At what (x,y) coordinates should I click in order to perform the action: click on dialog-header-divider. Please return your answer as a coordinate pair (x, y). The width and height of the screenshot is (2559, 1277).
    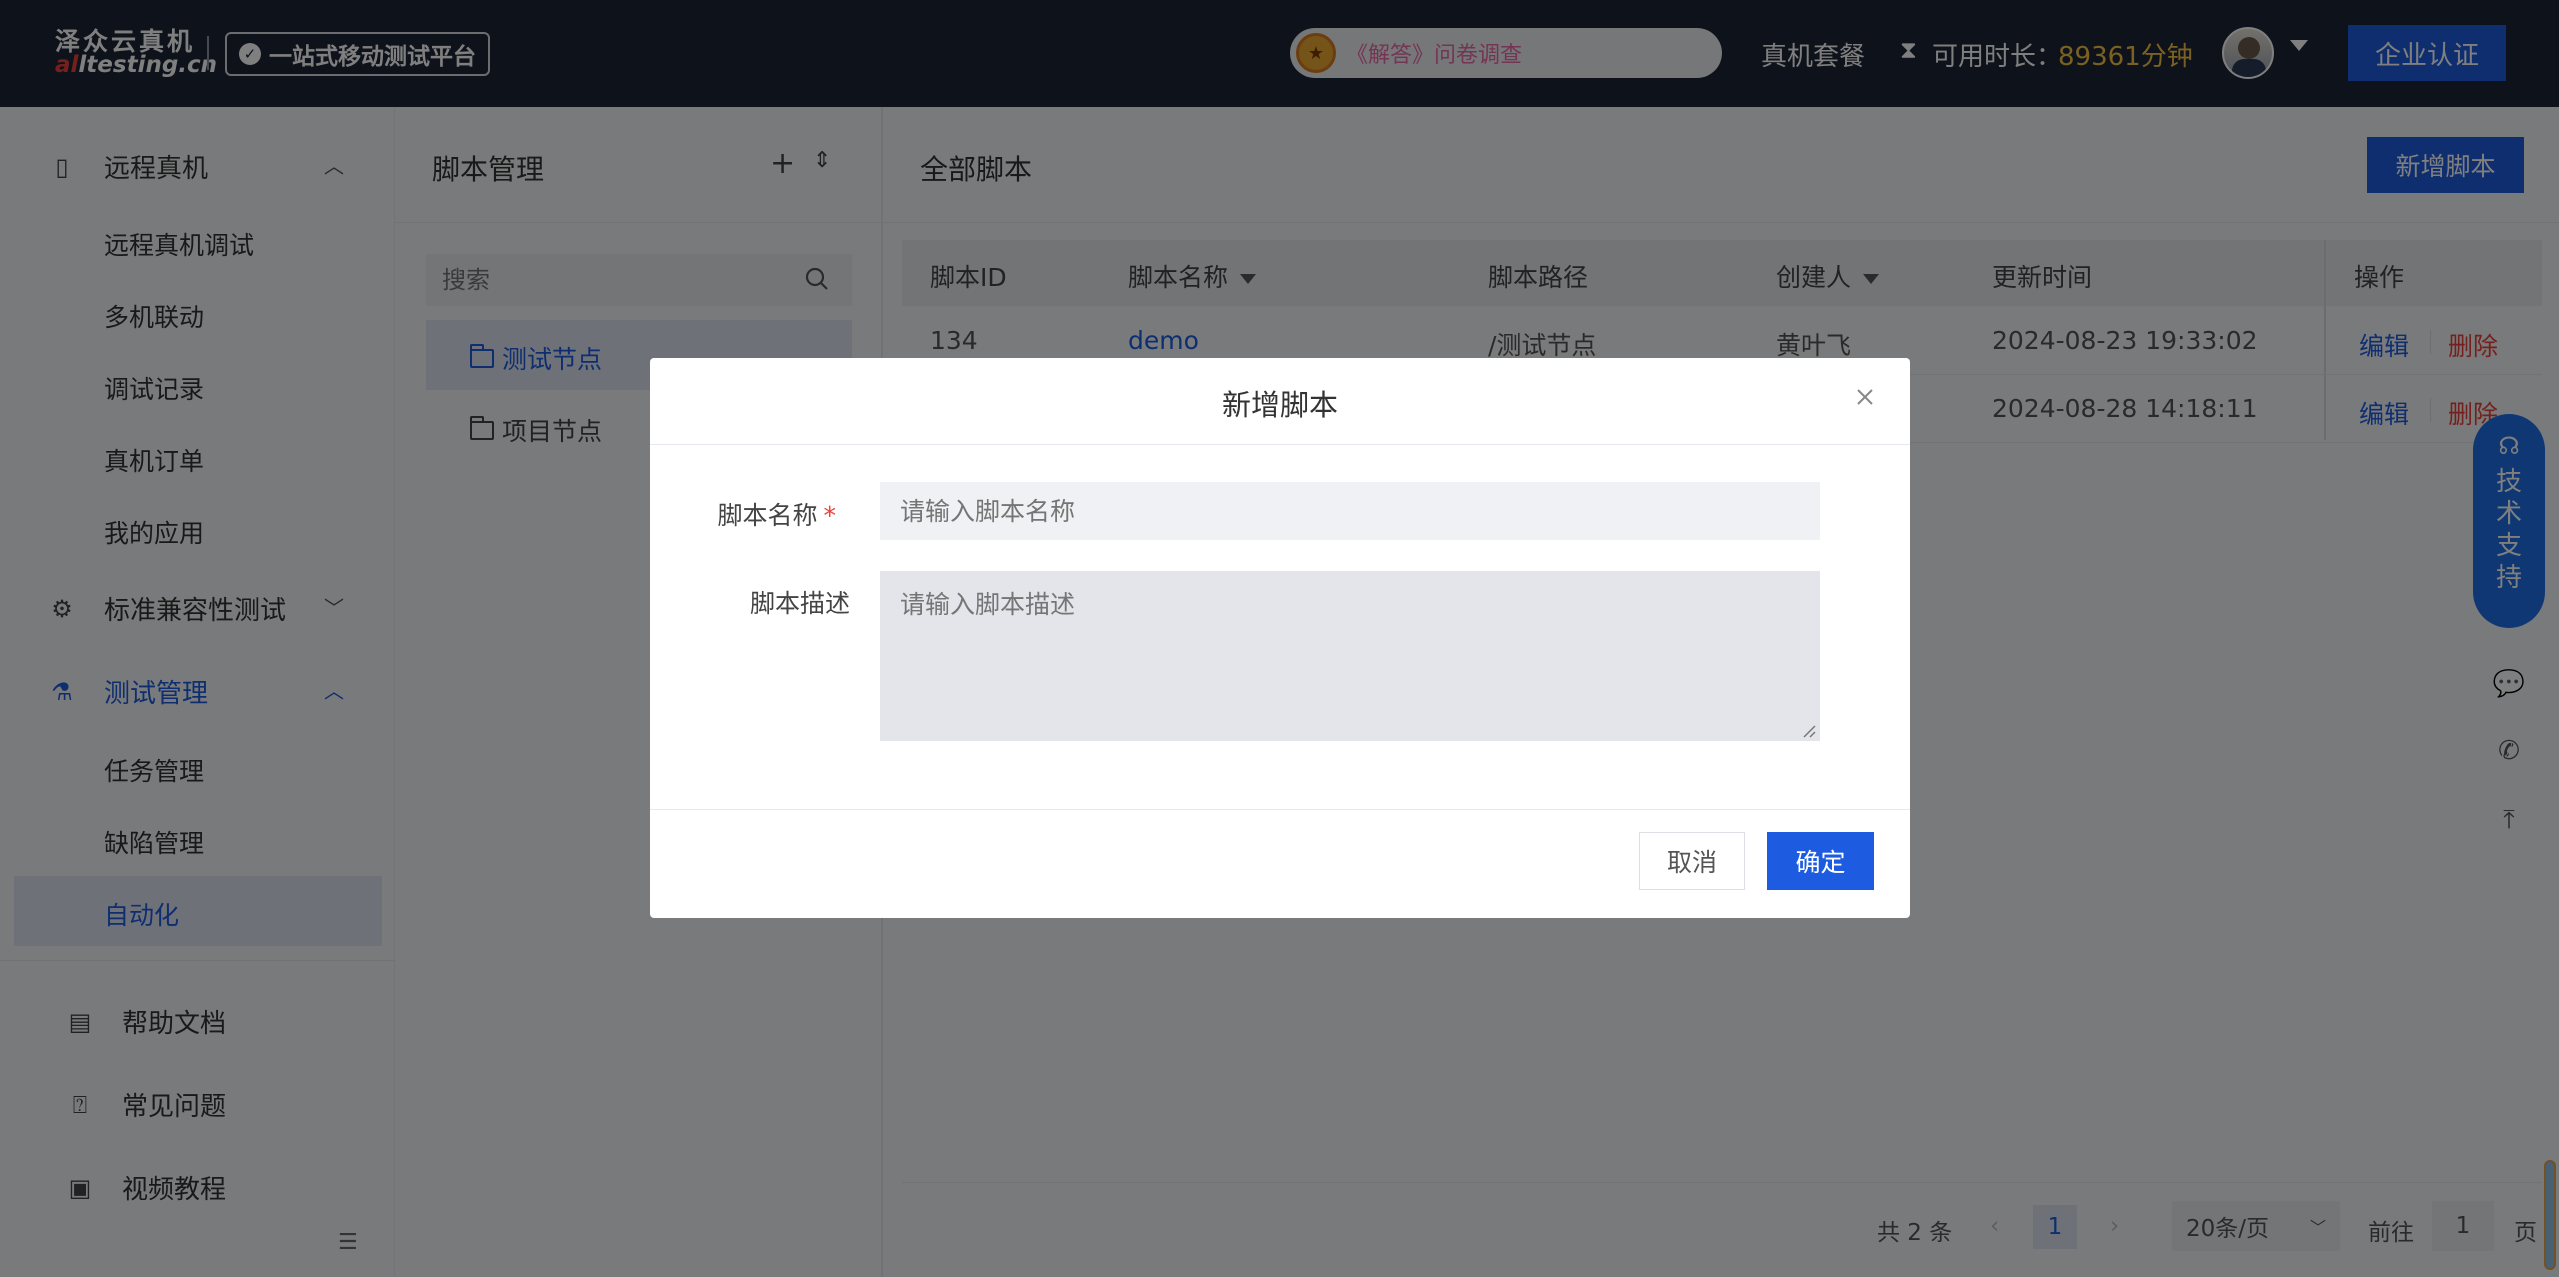
    Looking at the image, I should click on (1280, 444).